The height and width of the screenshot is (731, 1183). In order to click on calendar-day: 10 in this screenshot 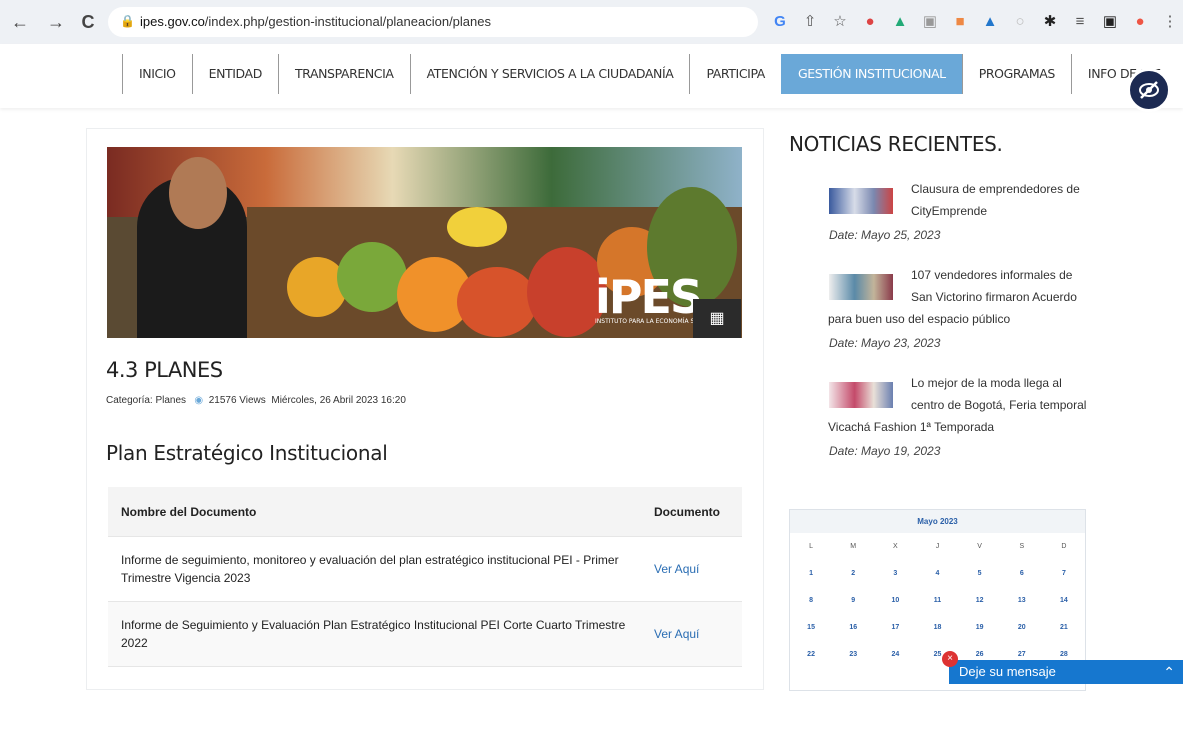, I will do `click(895, 600)`.